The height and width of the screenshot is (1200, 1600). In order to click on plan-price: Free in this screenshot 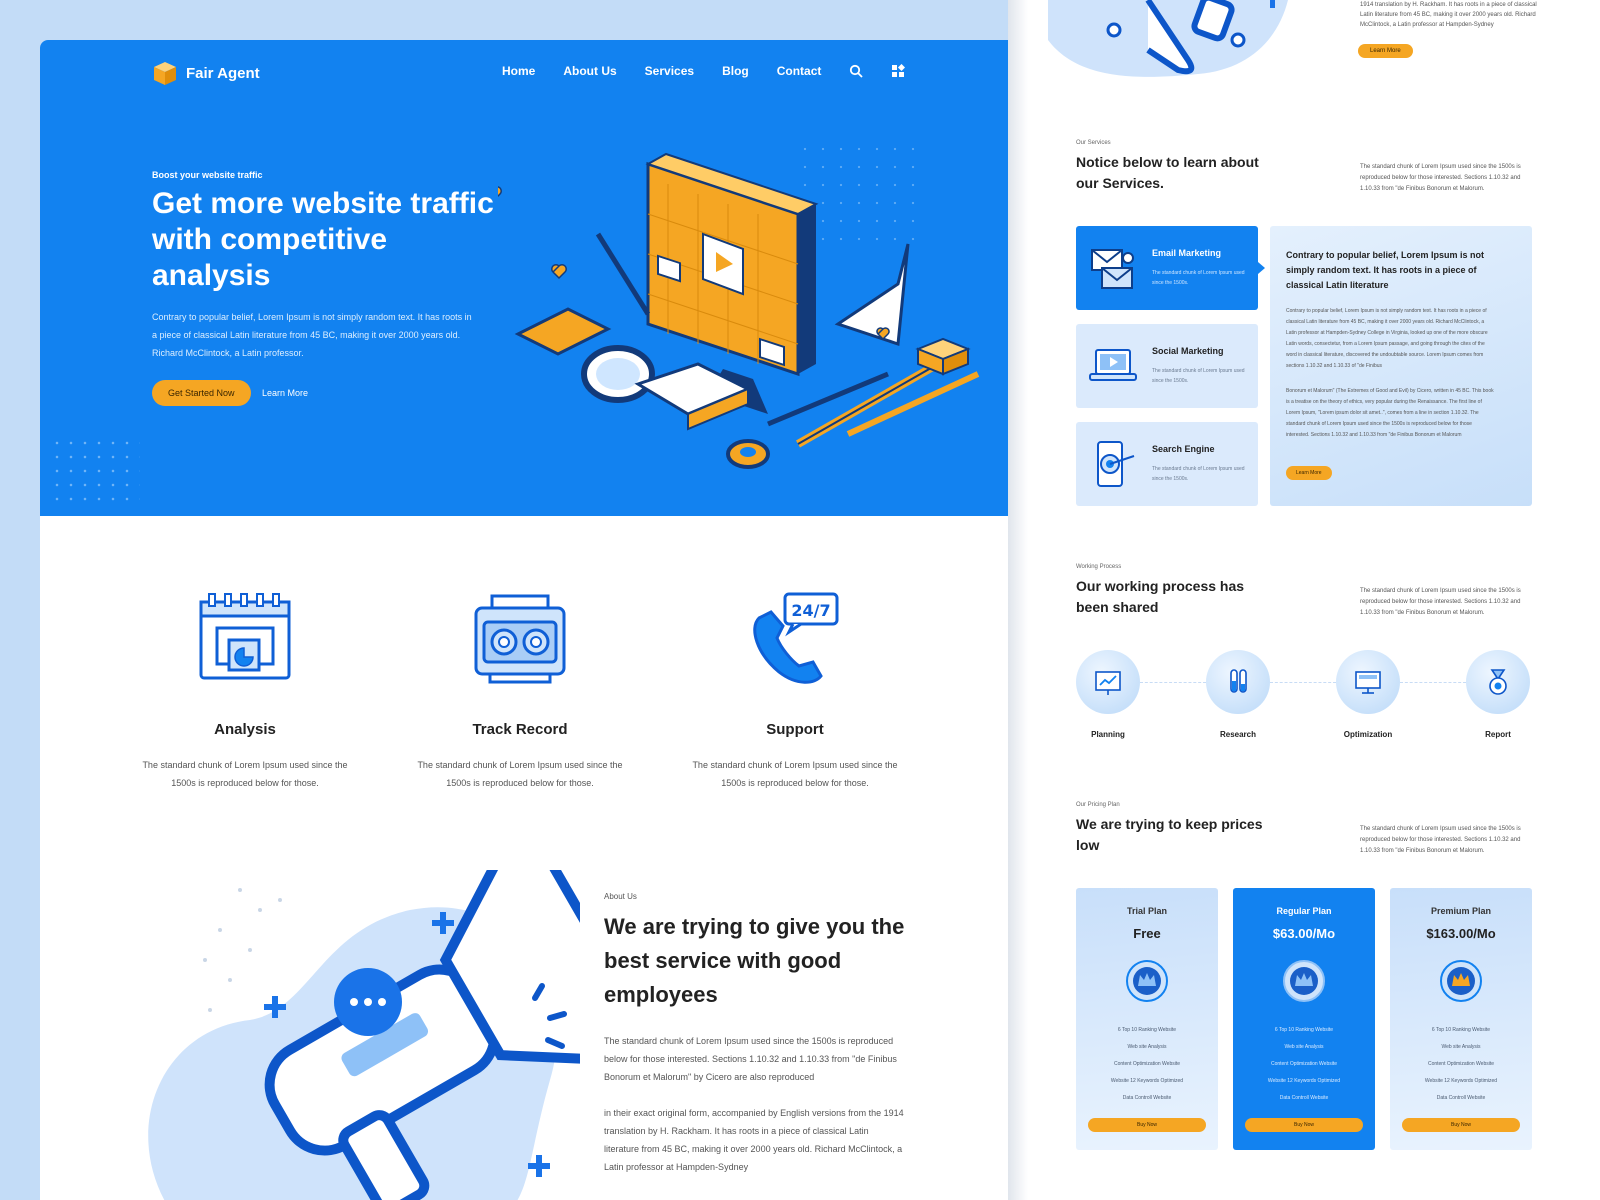, I will do `click(1147, 933)`.